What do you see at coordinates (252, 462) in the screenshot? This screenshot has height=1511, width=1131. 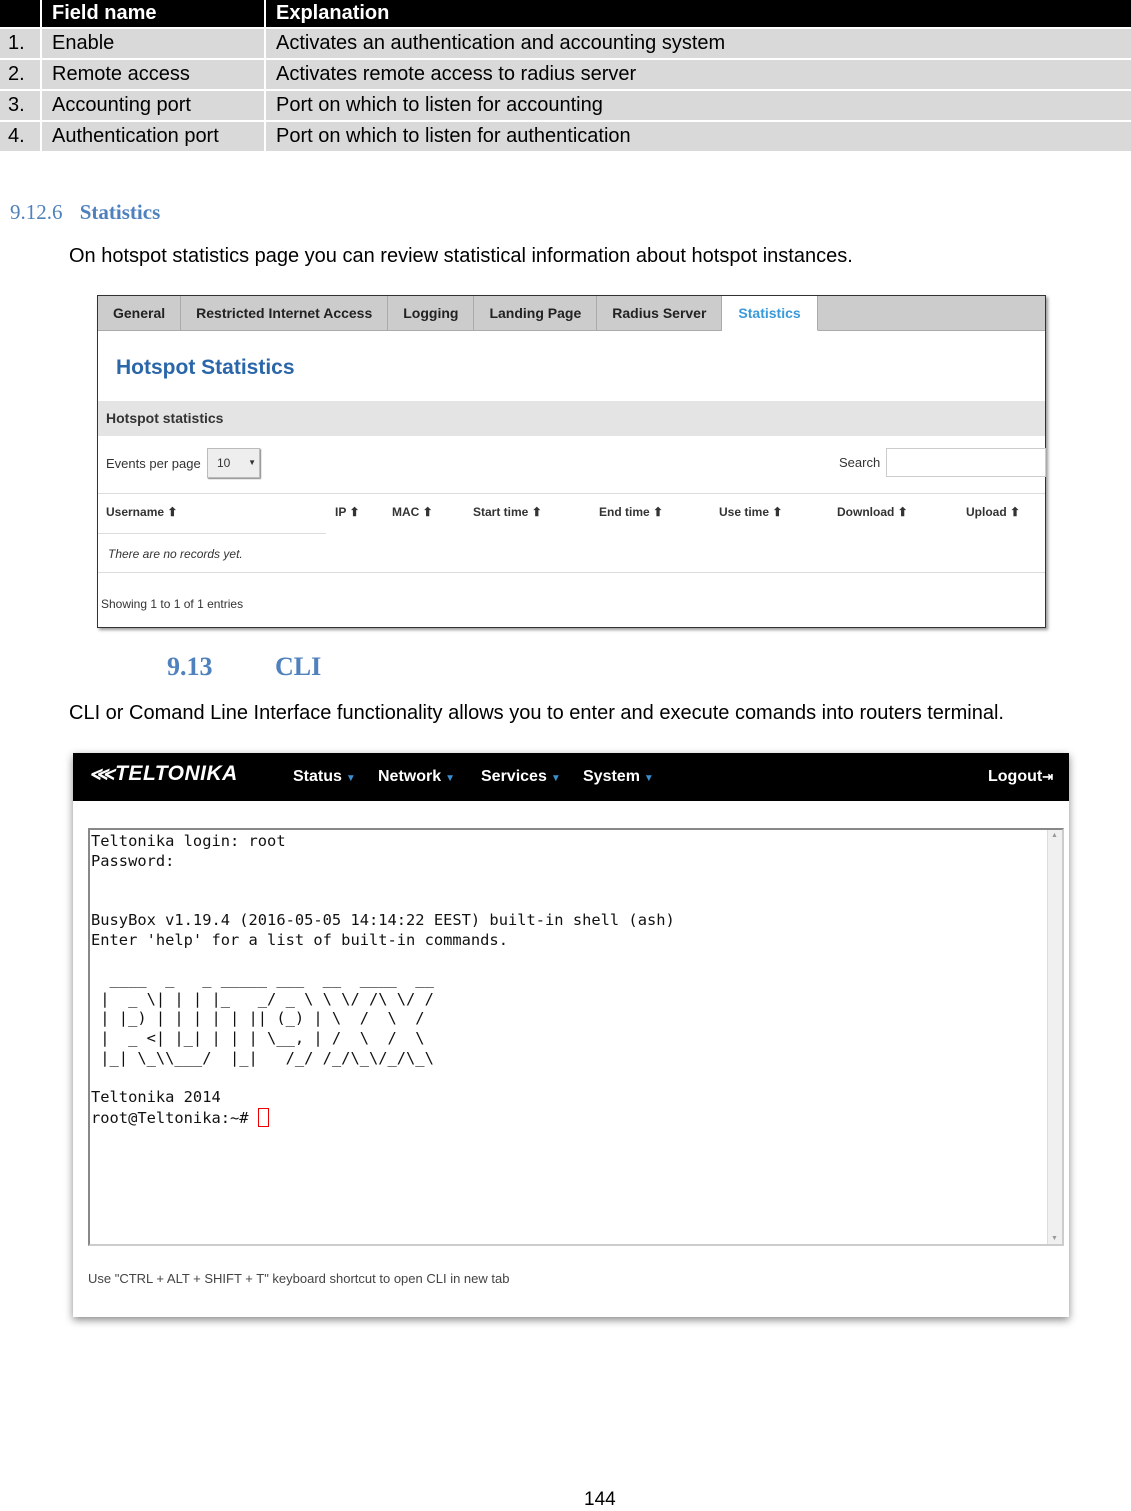 I see `dropdown-arrow-icon: ▼` at bounding box center [252, 462].